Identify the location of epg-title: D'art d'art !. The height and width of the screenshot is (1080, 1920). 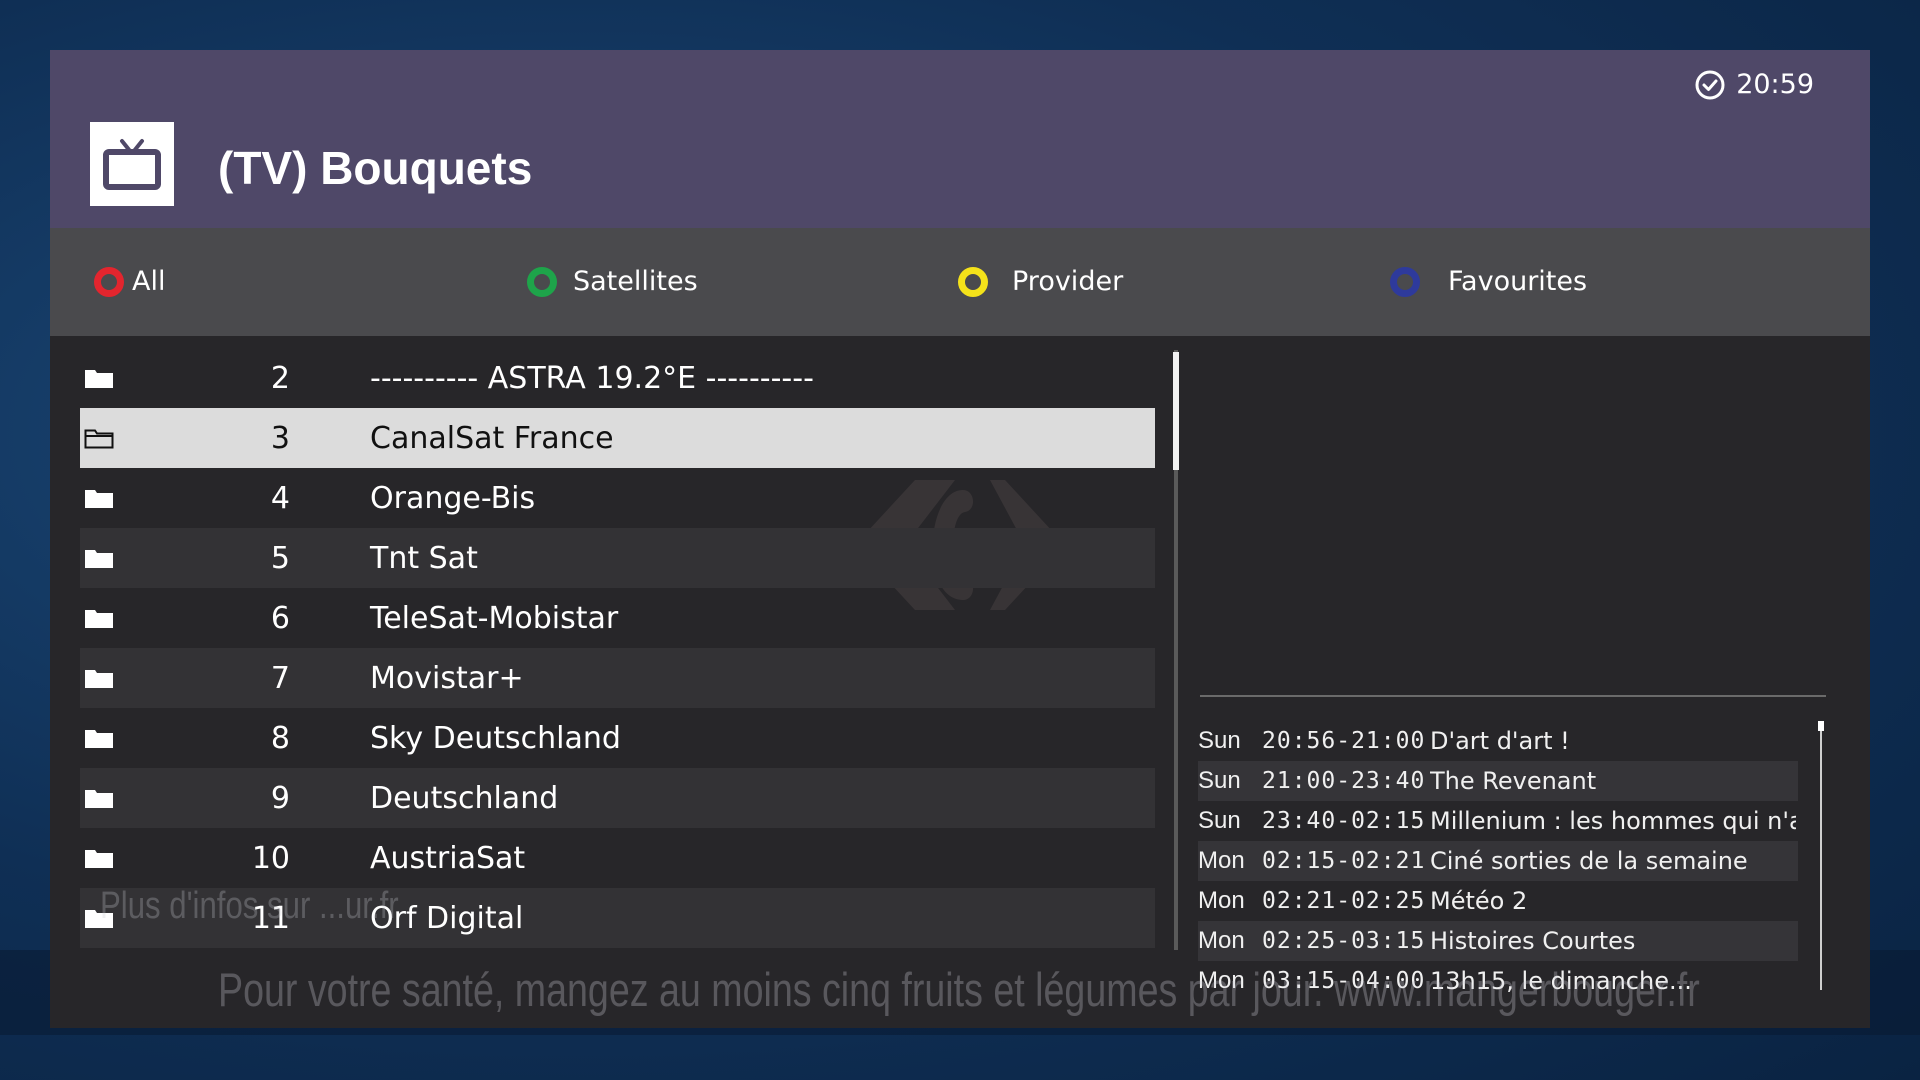
(1500, 741).